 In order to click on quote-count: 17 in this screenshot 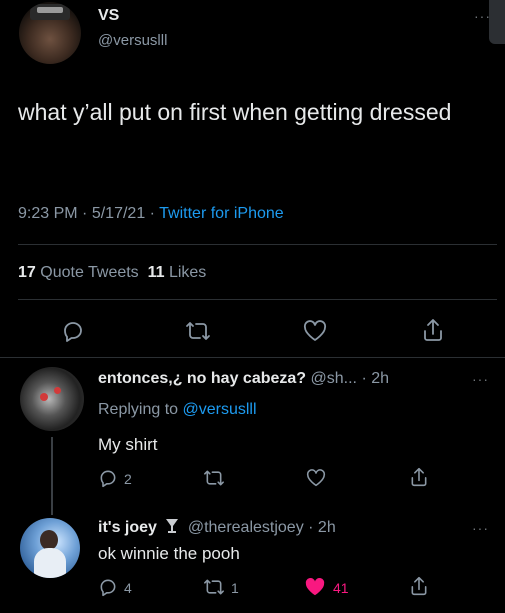, I will do `click(27, 272)`.